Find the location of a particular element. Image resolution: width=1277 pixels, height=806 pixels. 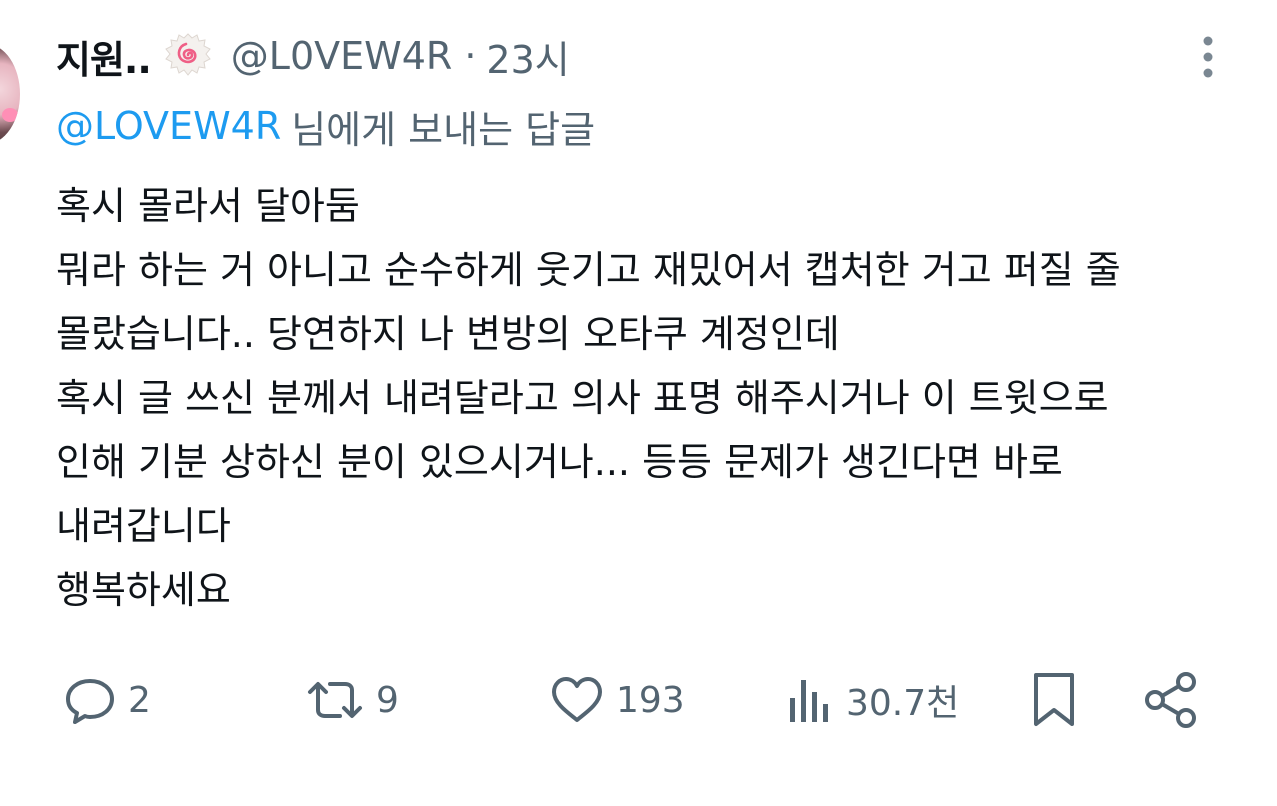

comment-icon is located at coordinates (90, 701).